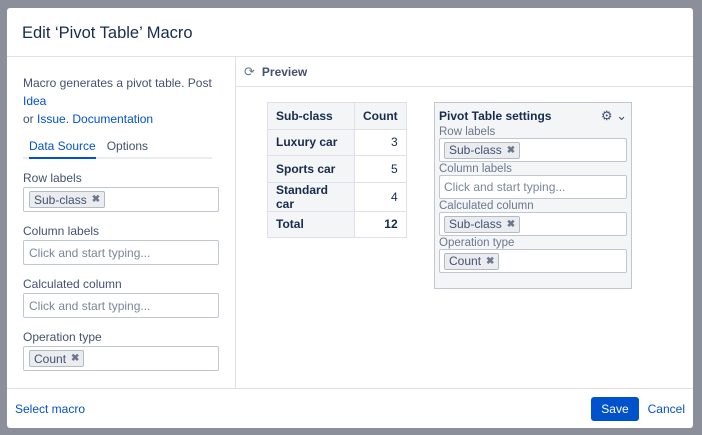  What do you see at coordinates (127, 148) in the screenshot?
I see `tab-options: Options` at bounding box center [127, 148].